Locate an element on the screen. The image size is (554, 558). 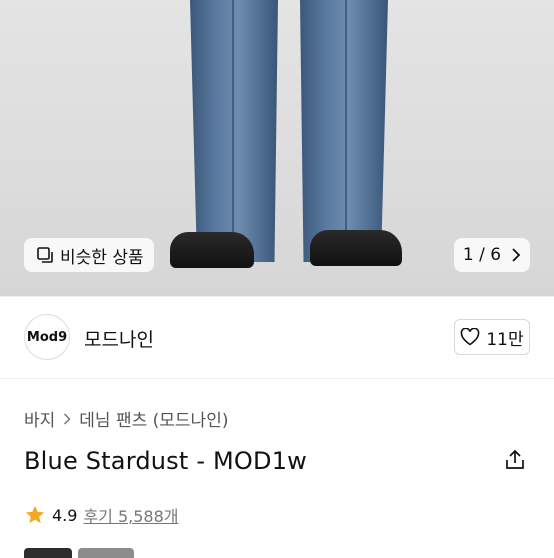
review-count-link: 후기 5,588개 is located at coordinates (130, 515).